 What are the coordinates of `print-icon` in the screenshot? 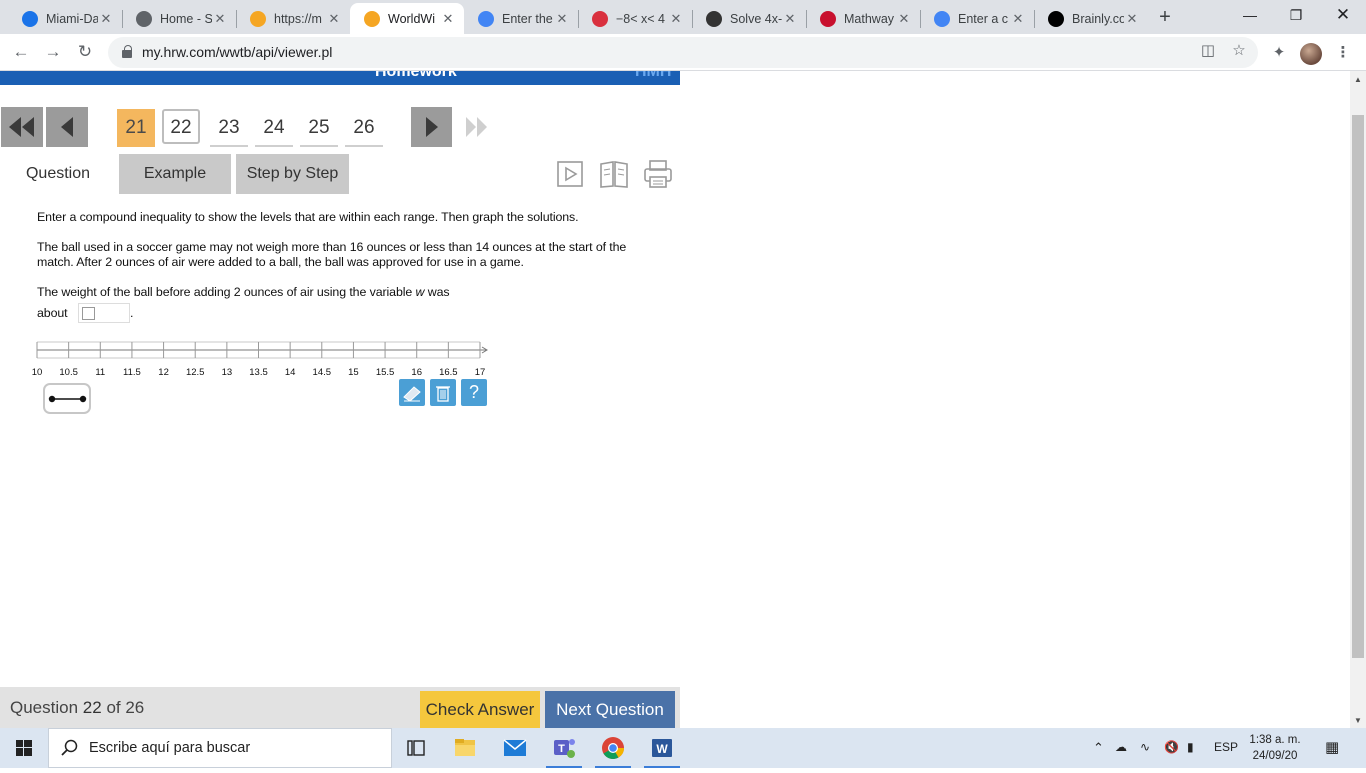 It's located at (658, 174).